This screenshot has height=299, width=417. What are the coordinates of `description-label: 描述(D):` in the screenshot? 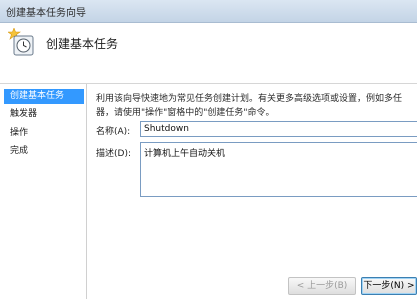 It's located at (113, 154).